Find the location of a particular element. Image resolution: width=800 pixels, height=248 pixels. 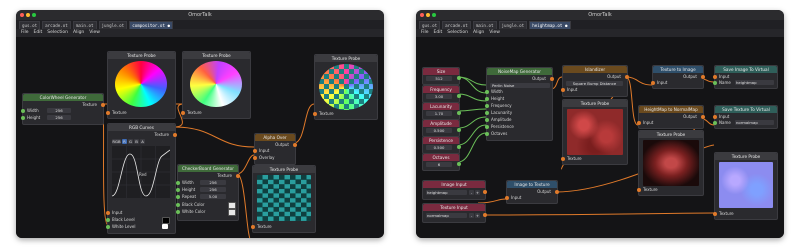

channel-r-button: R is located at coordinates (124, 141).